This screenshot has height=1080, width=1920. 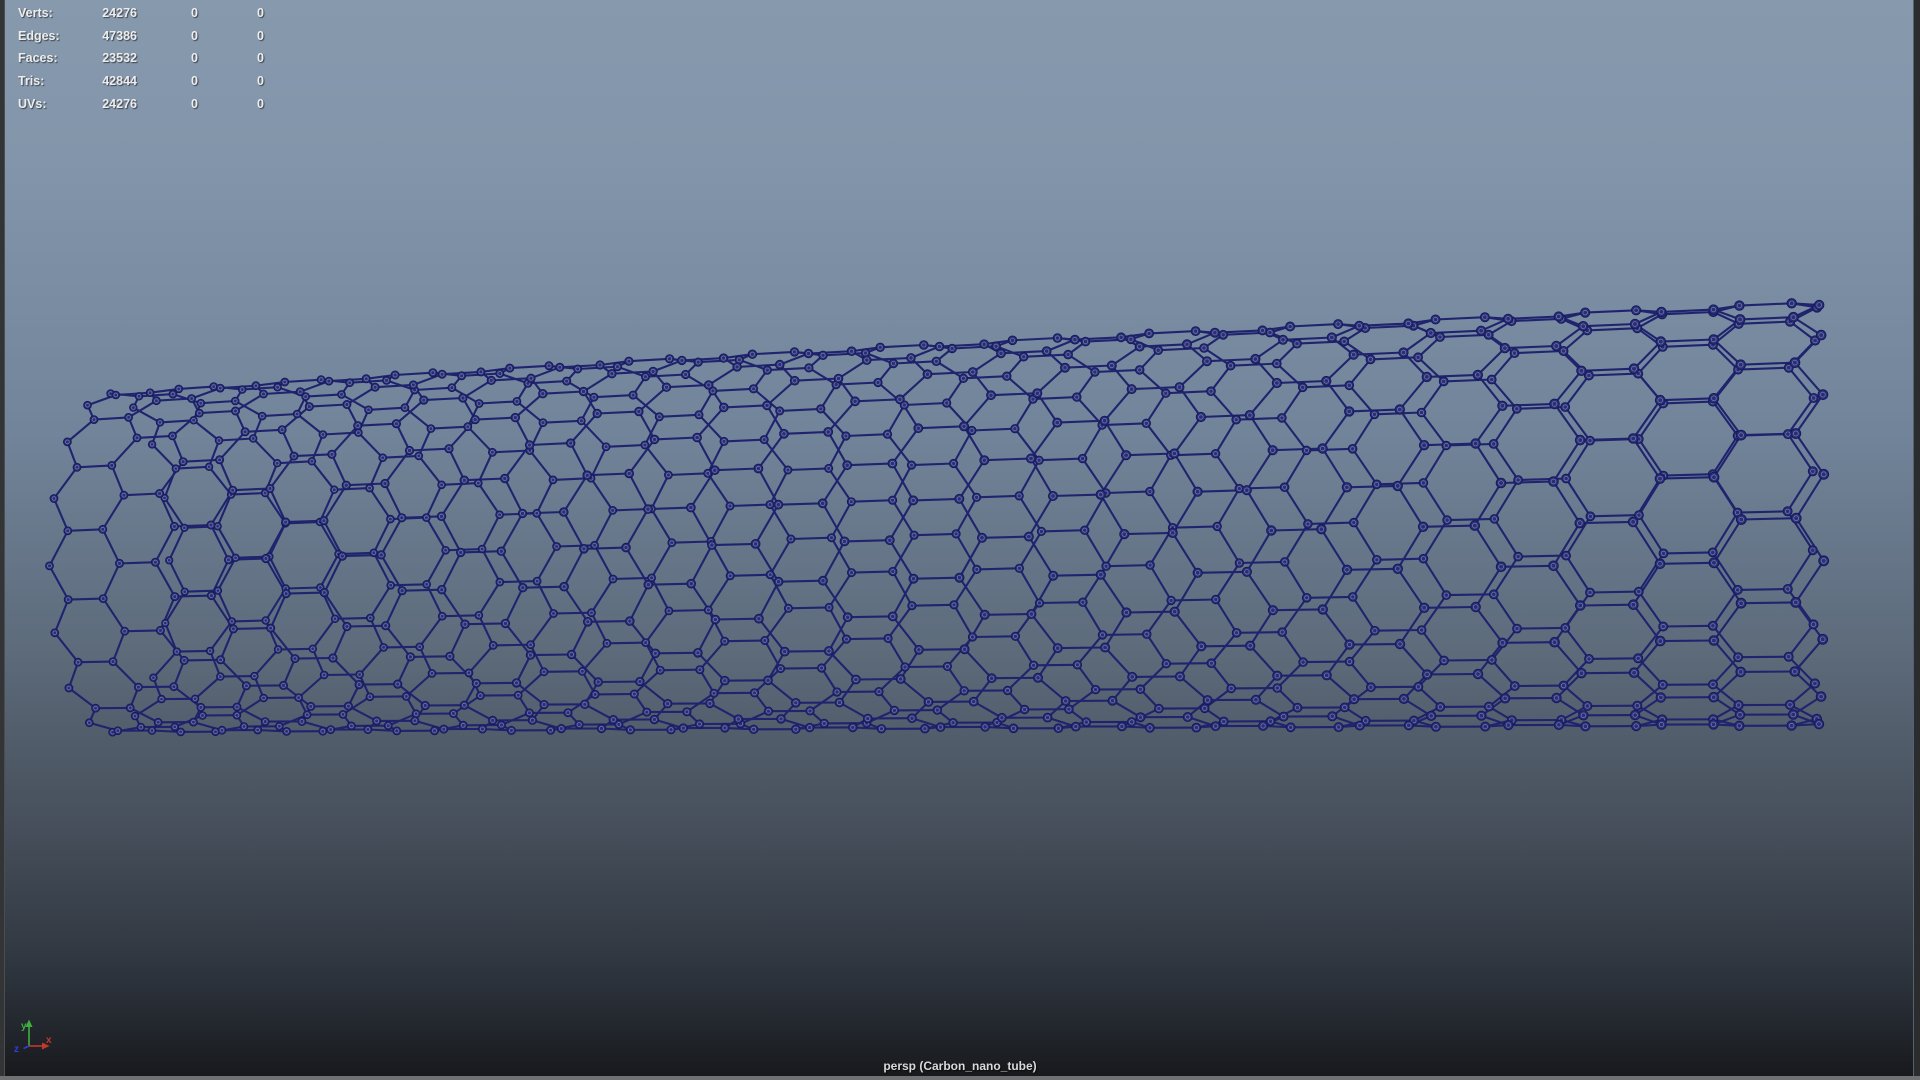 I want to click on hud-value-total: 47386, so click(x=119, y=35).